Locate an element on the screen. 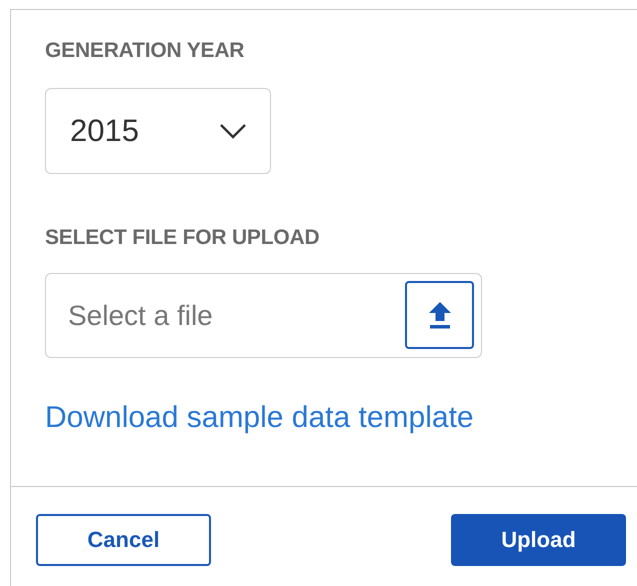  year-select: 2015 is located at coordinates (158, 131).